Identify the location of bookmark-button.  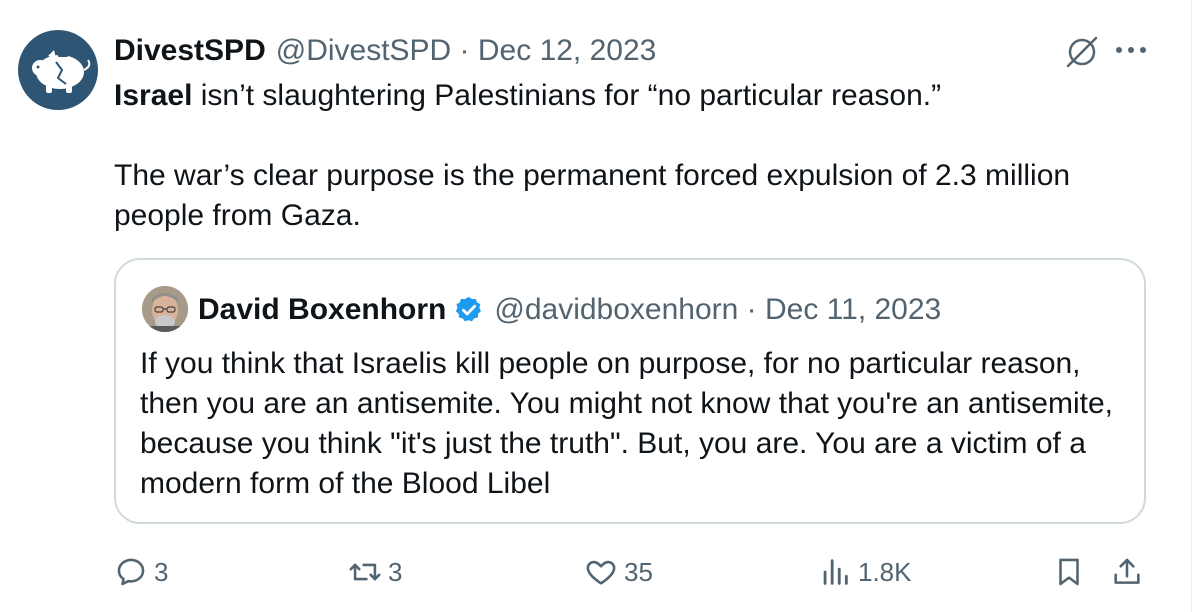
(1069, 572).